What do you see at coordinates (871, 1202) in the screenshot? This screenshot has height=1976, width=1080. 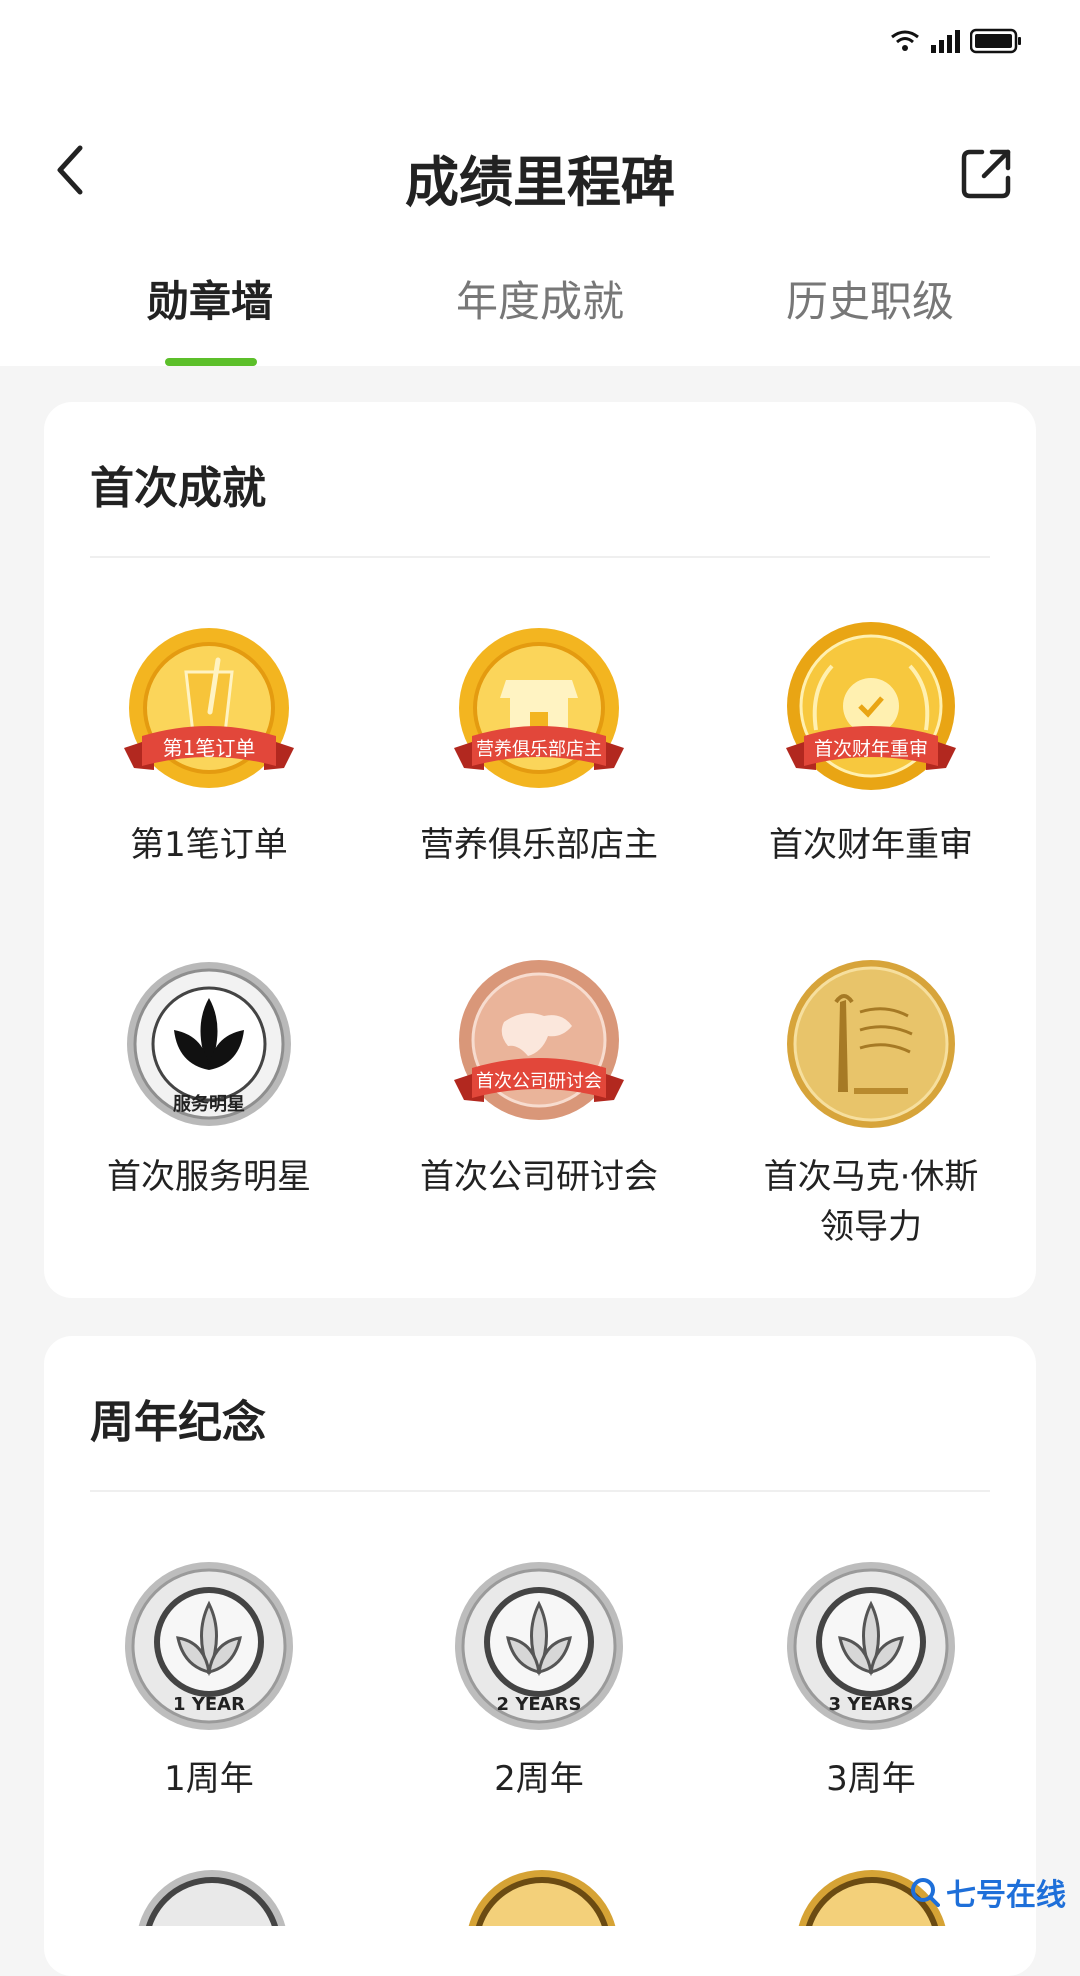 I see `badge-label: 首次马克·休斯 领导力` at bounding box center [871, 1202].